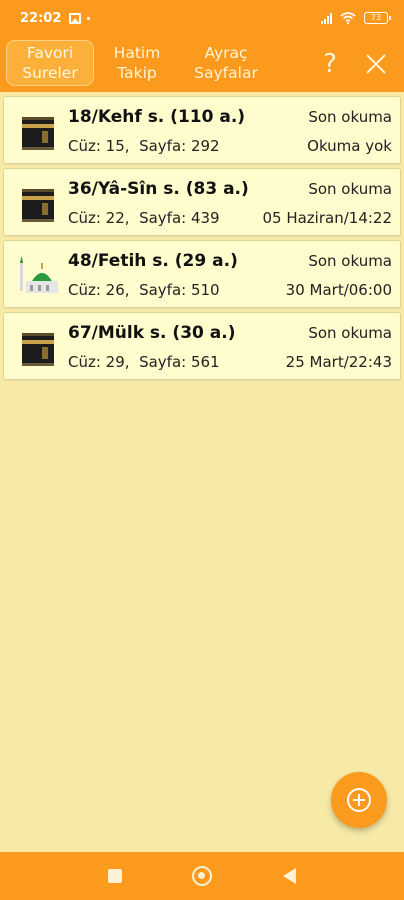 Image resolution: width=404 pixels, height=900 pixels. I want to click on battery-icon: 73, so click(377, 18).